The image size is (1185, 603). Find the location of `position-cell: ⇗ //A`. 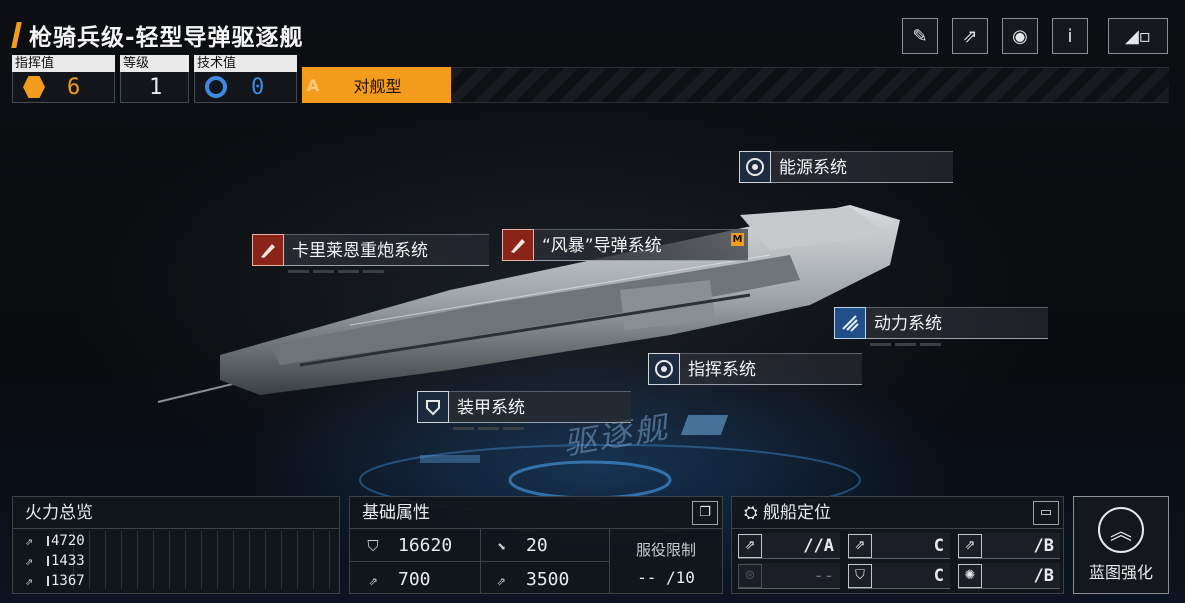

position-cell: ⇗ //A is located at coordinates (789, 546).